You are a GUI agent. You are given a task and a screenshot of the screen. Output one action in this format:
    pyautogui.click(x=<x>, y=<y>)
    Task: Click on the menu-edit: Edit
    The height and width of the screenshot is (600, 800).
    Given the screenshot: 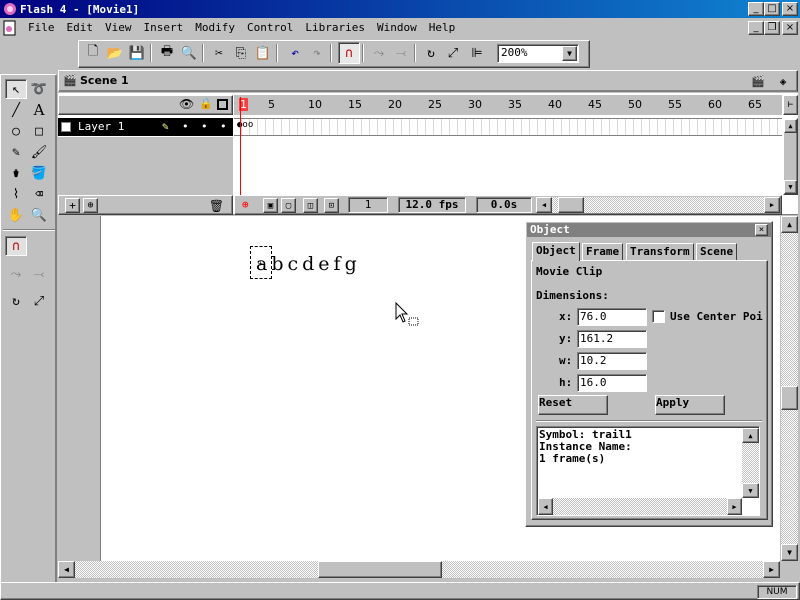 What is the action you would take?
    pyautogui.click(x=80, y=28)
    